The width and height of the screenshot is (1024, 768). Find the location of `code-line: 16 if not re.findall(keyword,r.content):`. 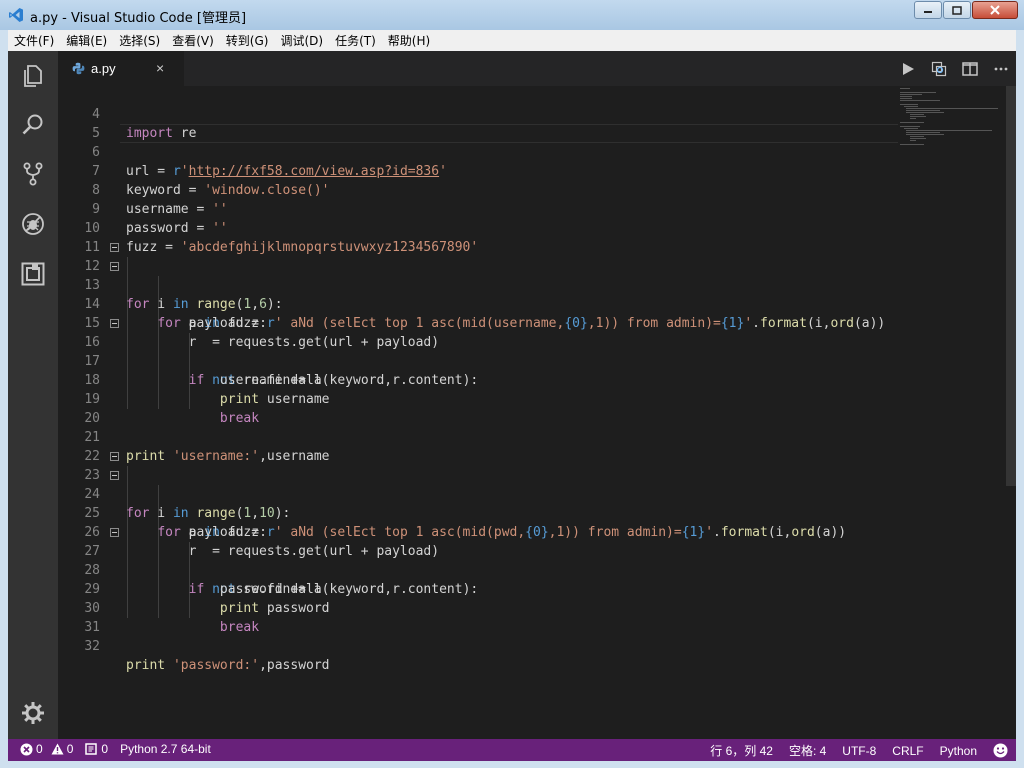

code-line: 16 if not re.findall(keyword,r.content): is located at coordinates (537, 351).